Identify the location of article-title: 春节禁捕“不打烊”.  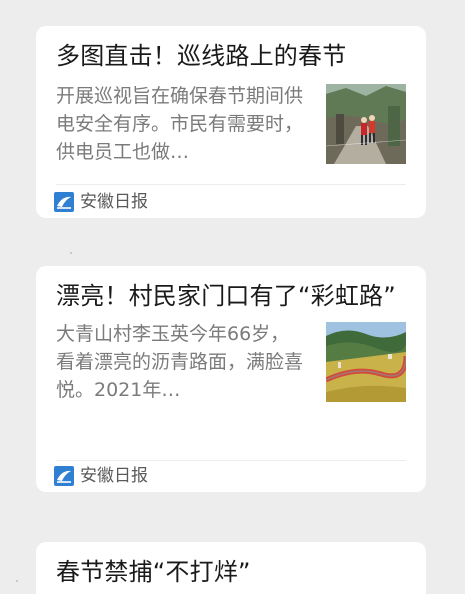
(231, 572).